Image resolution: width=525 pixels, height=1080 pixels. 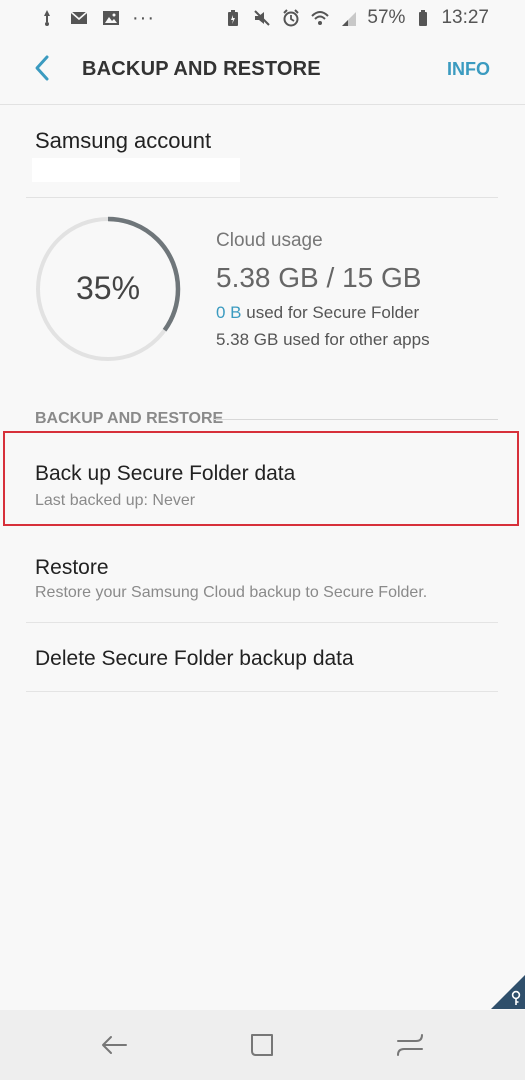 I want to click on battery-percent: 57%, so click(x=386, y=17).